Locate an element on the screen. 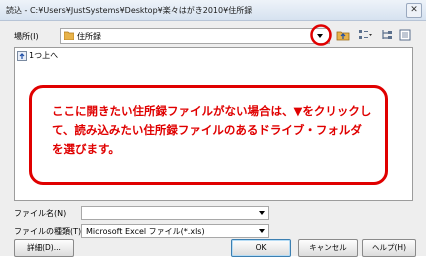 Image resolution: width=426 pixels, height=257 pixels. view-icon is located at coordinates (365, 34).